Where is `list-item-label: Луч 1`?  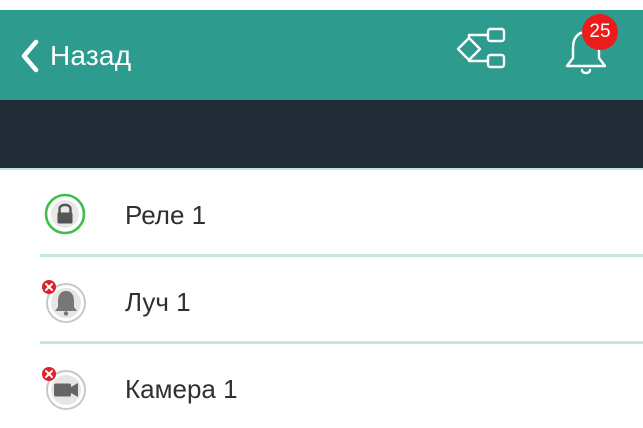
list-item-label: Луч 1 is located at coordinates (158, 302).